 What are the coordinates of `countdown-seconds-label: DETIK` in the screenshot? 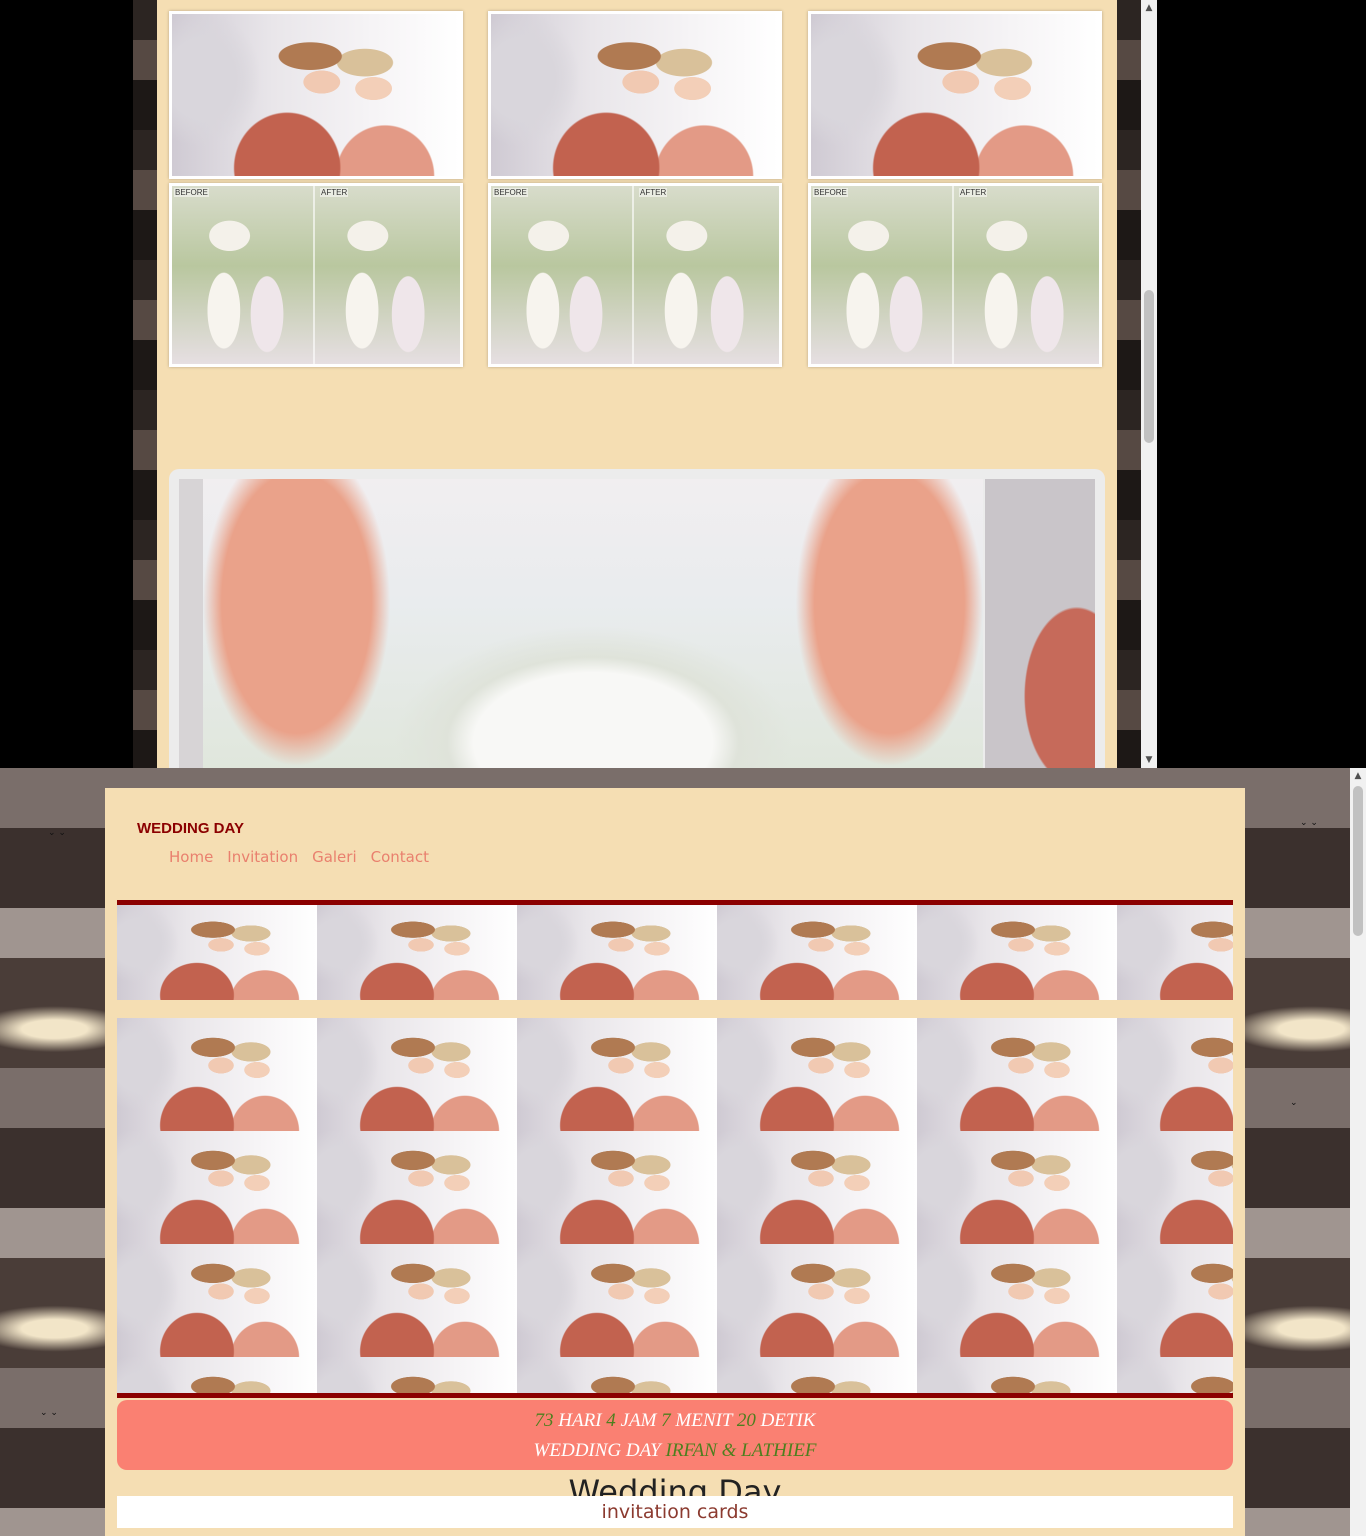 It's located at (788, 1420).